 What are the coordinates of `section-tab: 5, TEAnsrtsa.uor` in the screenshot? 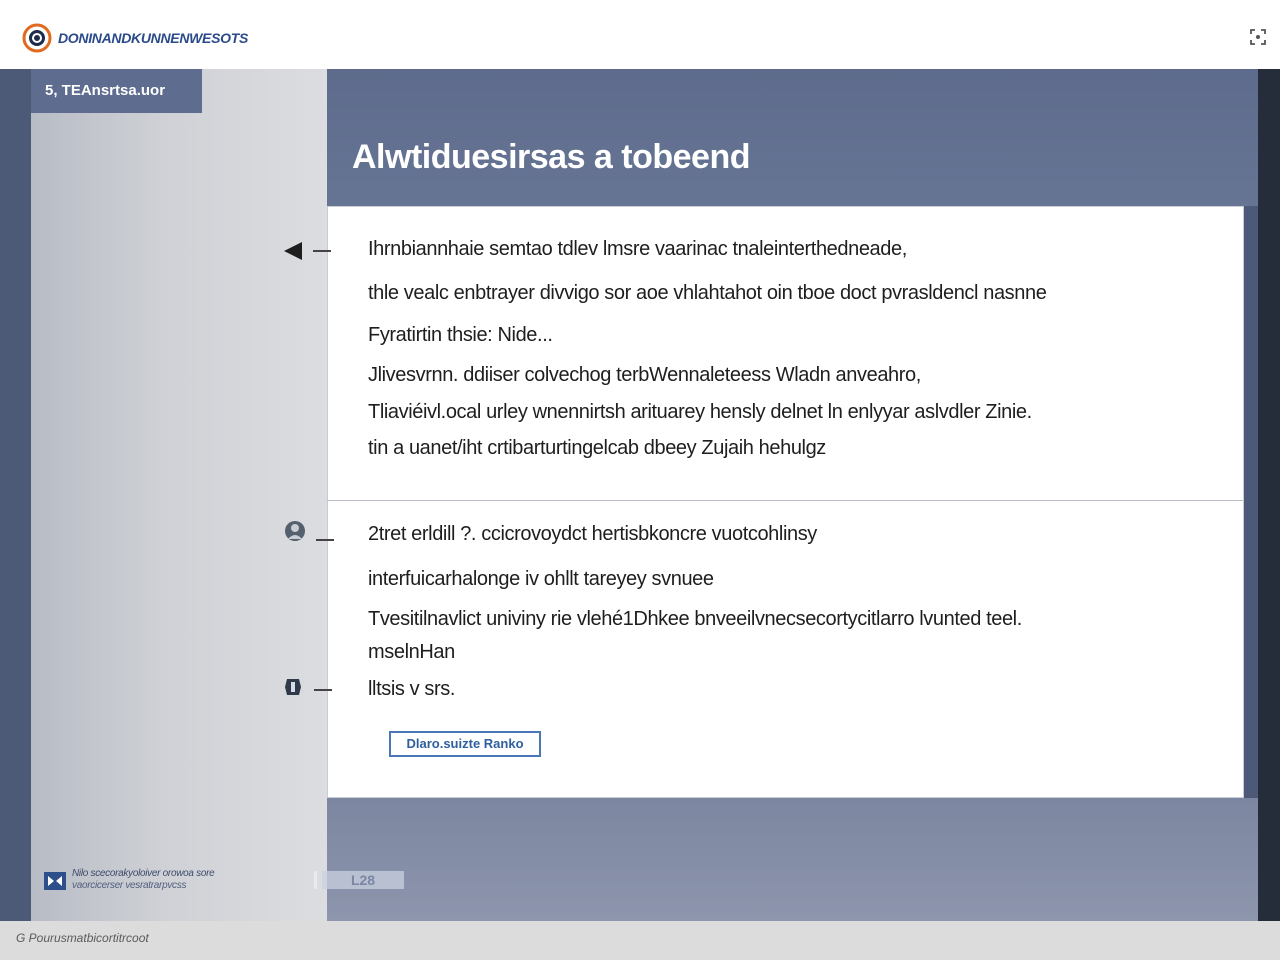 It's located at (116, 91).